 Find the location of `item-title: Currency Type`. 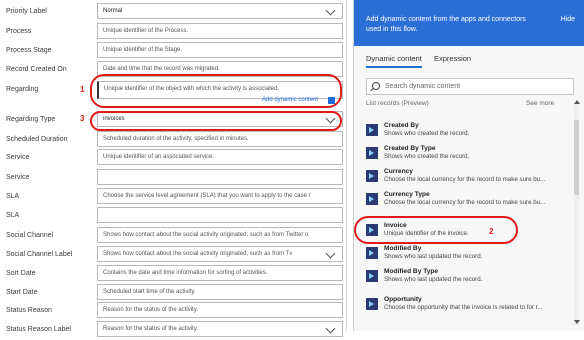

item-title: Currency Type is located at coordinates (407, 194).